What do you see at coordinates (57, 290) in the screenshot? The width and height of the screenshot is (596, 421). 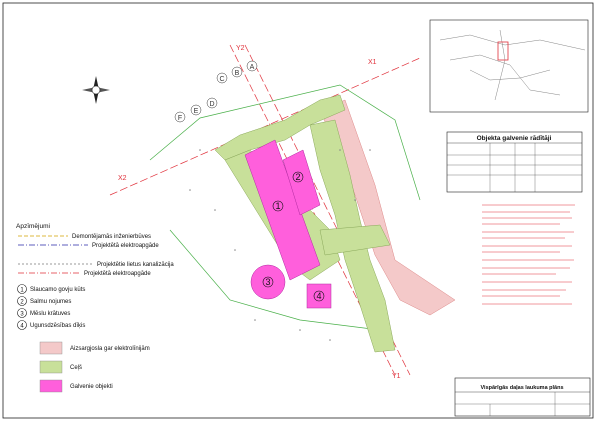 I see `legend-object-label-0: Slaucamo govju kūts` at bounding box center [57, 290].